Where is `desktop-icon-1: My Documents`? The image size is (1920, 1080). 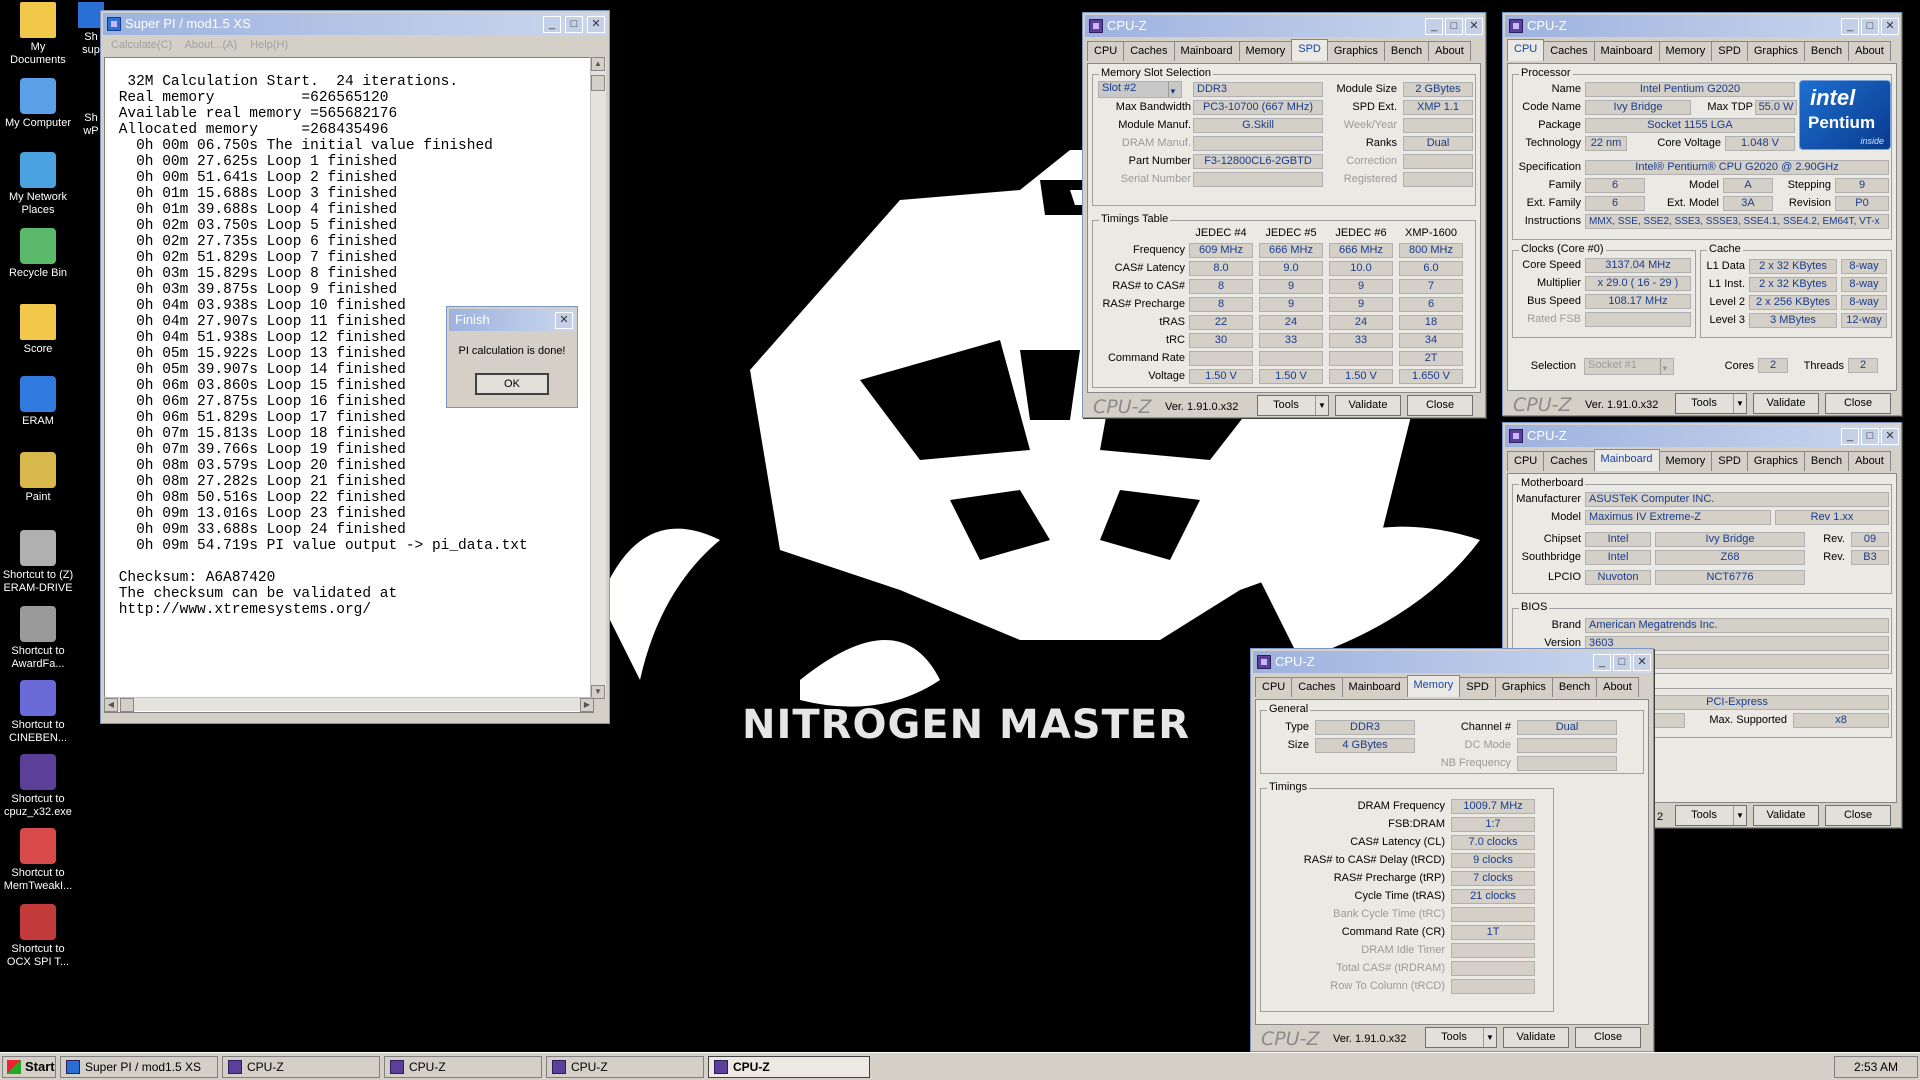 desktop-icon-1: My Documents is located at coordinates (38, 34).